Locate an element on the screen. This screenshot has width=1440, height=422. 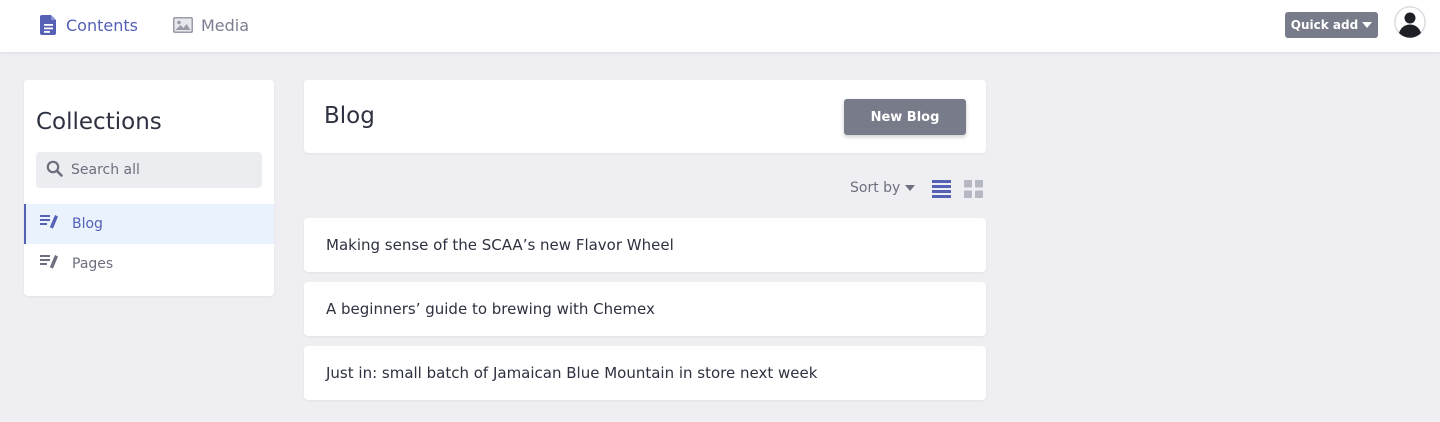
search-input is located at coordinates (159, 170).